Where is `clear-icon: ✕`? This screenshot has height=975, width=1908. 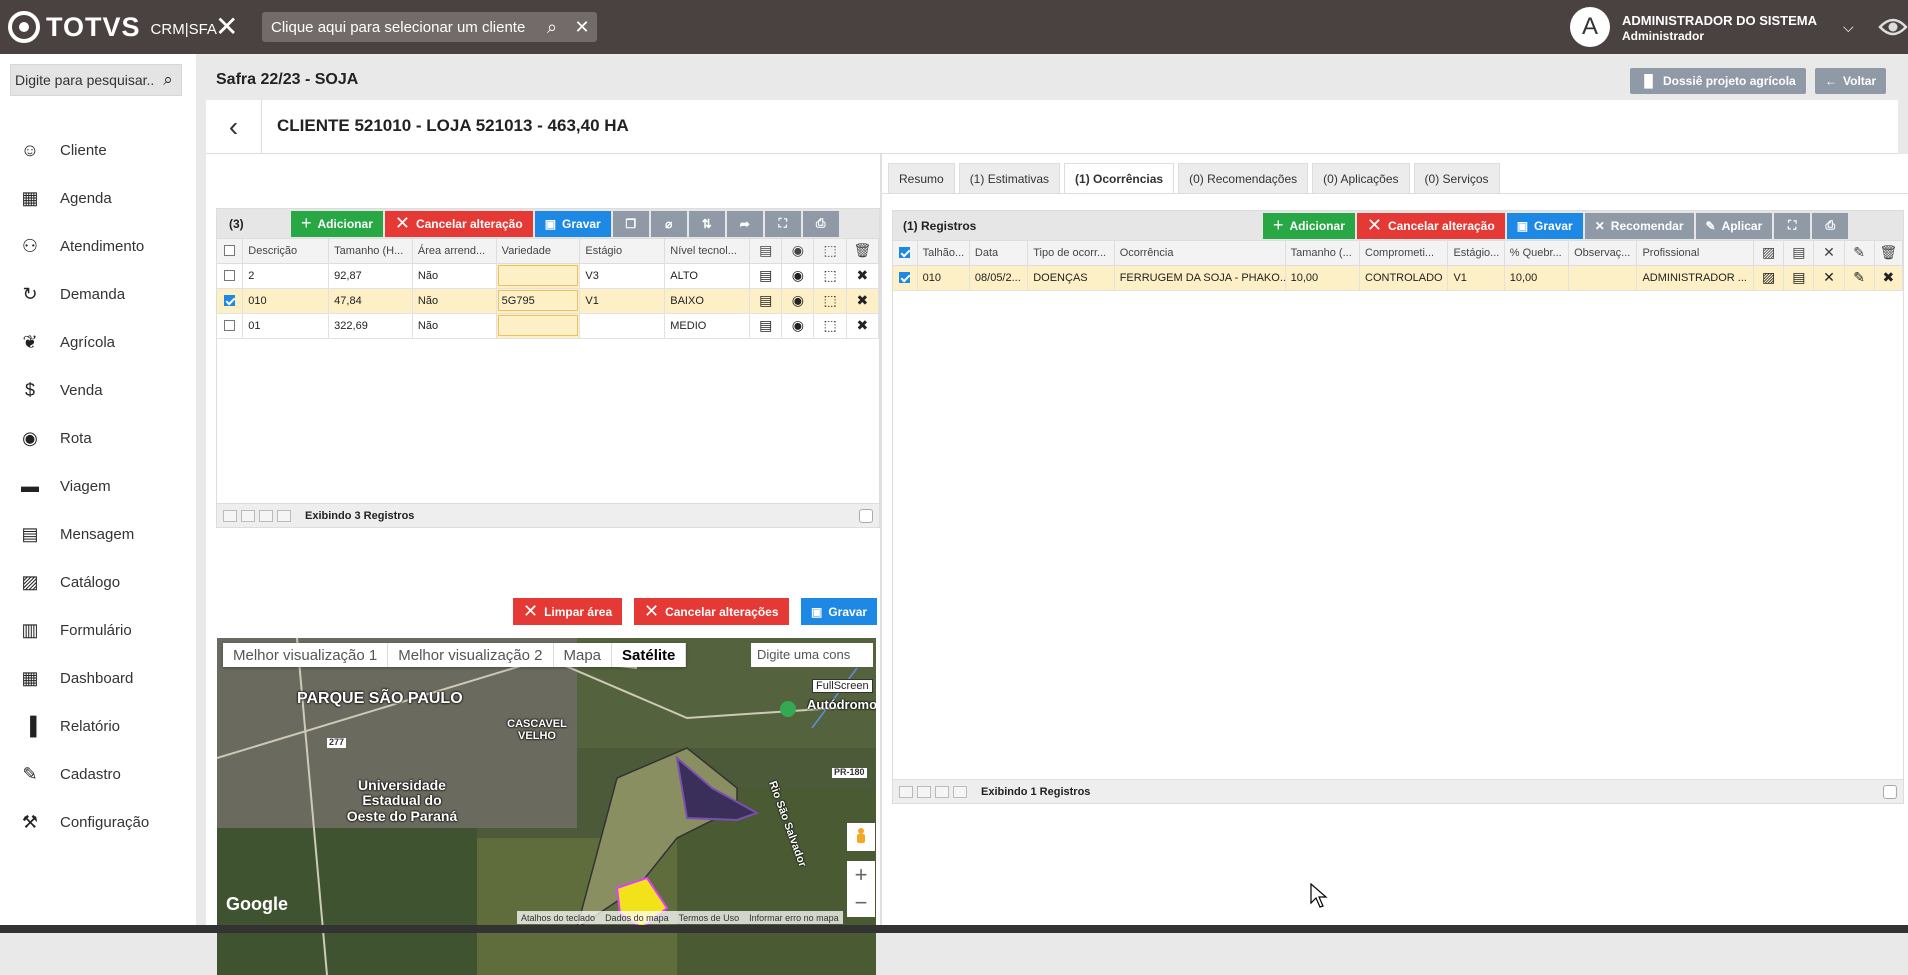 clear-icon: ✕ is located at coordinates (582, 27).